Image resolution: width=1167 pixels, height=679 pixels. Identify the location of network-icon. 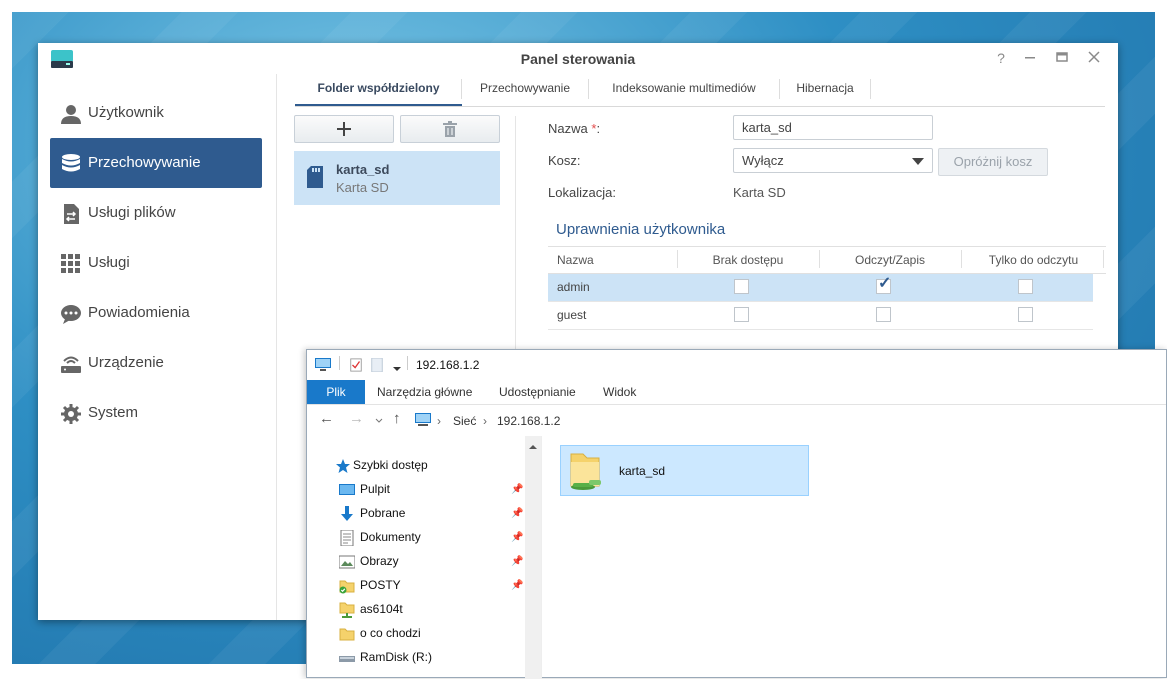
(423, 419).